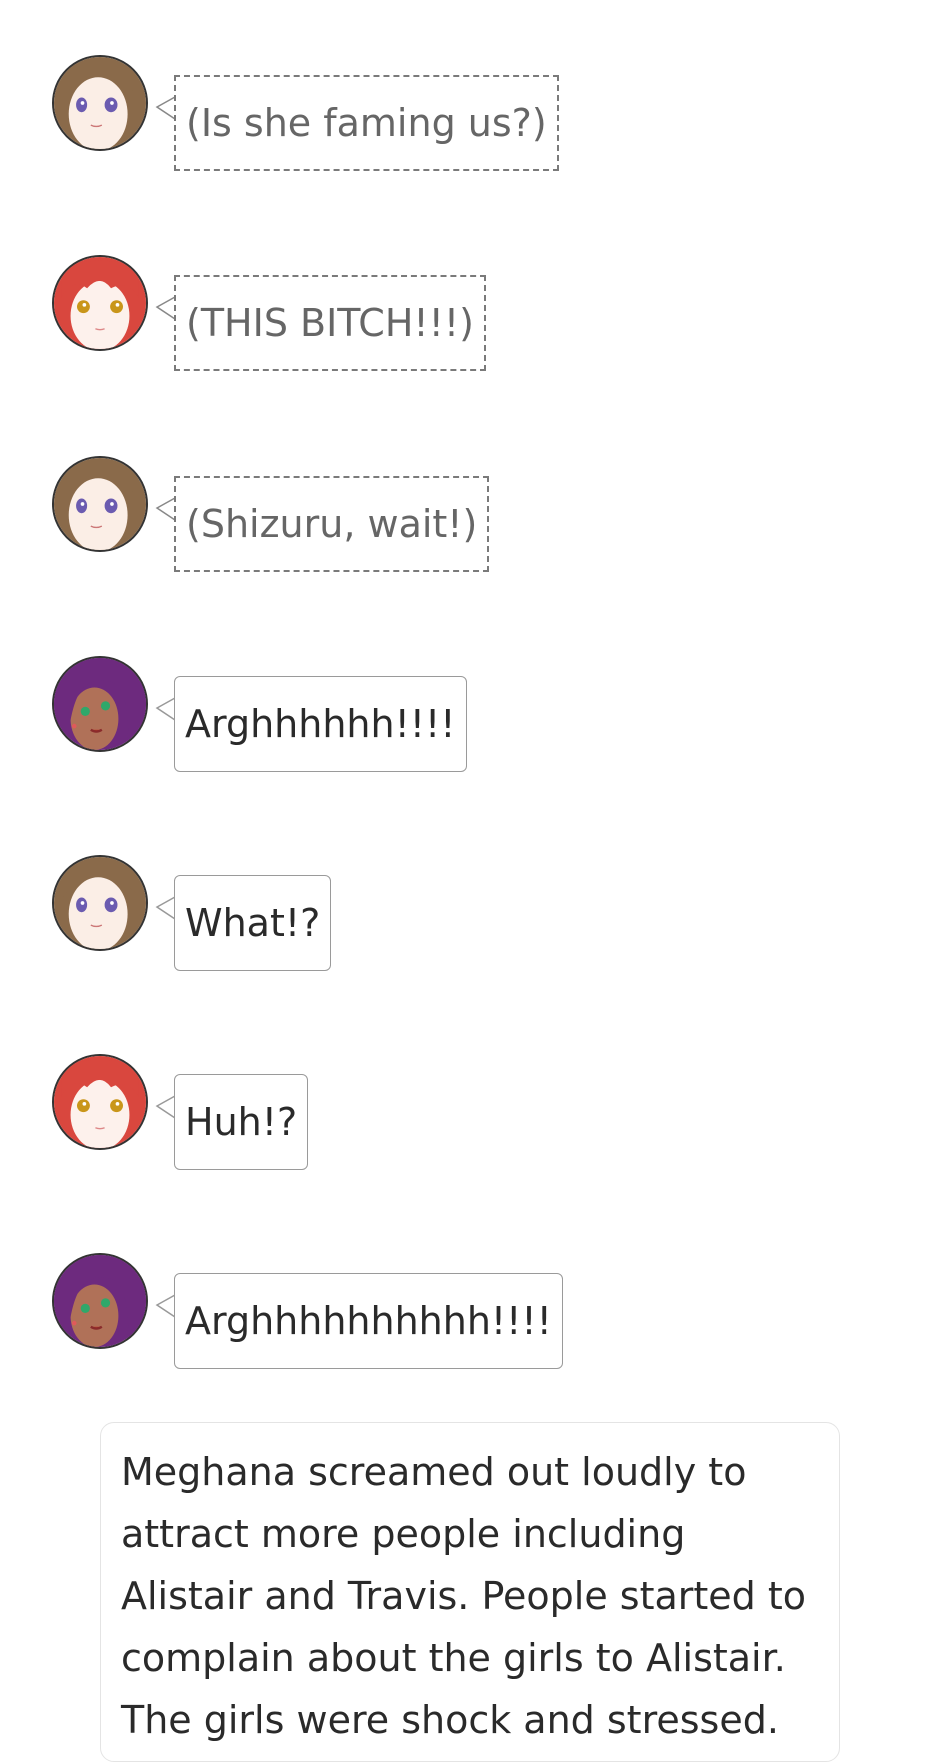 This screenshot has height=1762, width=940. Describe the element at coordinates (368, 1321) in the screenshot. I see `speech-bubble: Arghhhhhhhhhh!!!!` at that location.